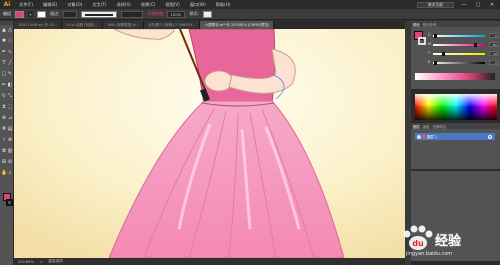 The height and width of the screenshot is (265, 500). What do you see at coordinates (19, 14) in the screenshot?
I see `fill-swatch` at bounding box center [19, 14].